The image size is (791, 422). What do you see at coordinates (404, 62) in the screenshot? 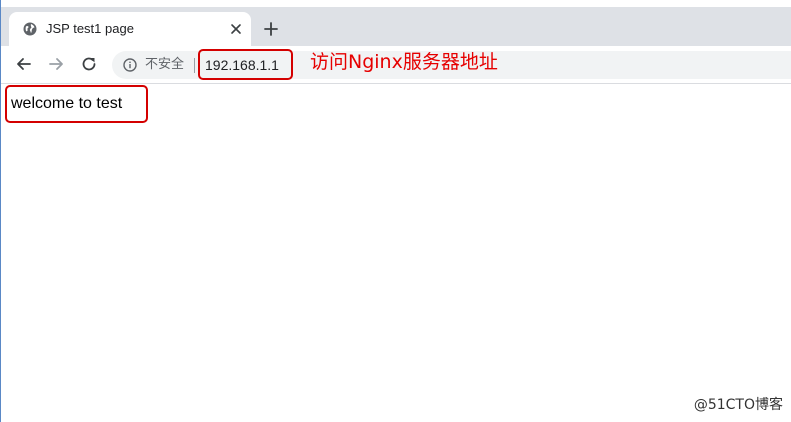
I see `annotation-text: 访问Nginx服务器地址` at bounding box center [404, 62].